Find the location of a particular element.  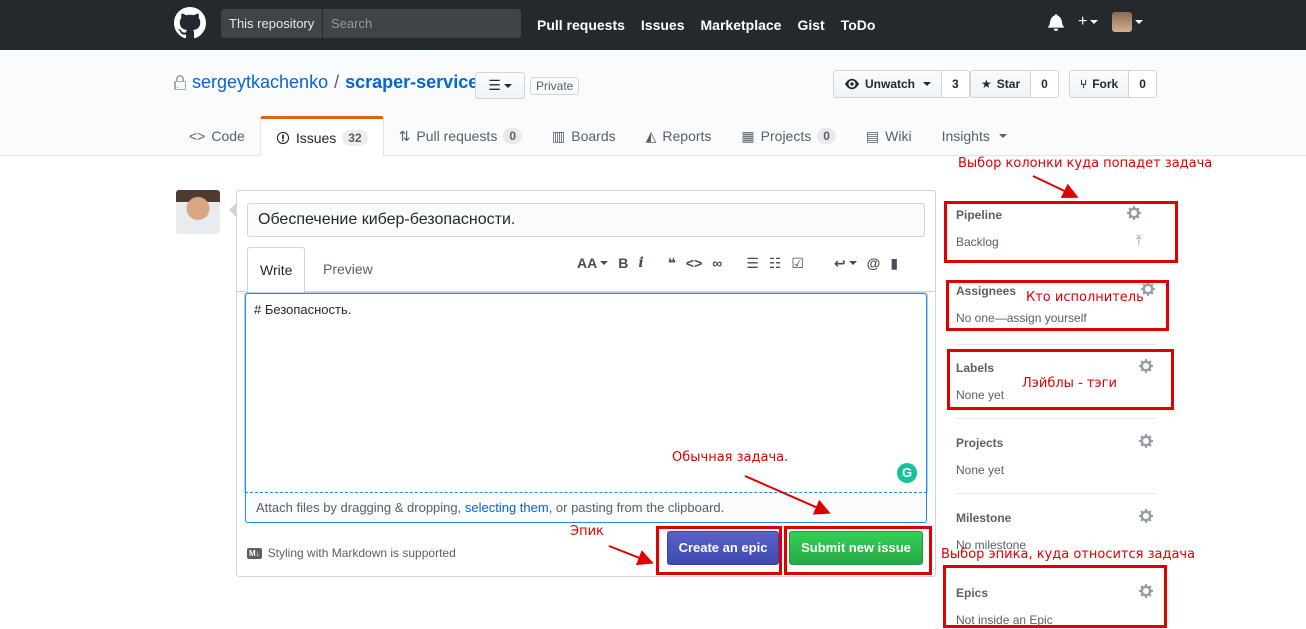

private-badge: Private is located at coordinates (555, 86).